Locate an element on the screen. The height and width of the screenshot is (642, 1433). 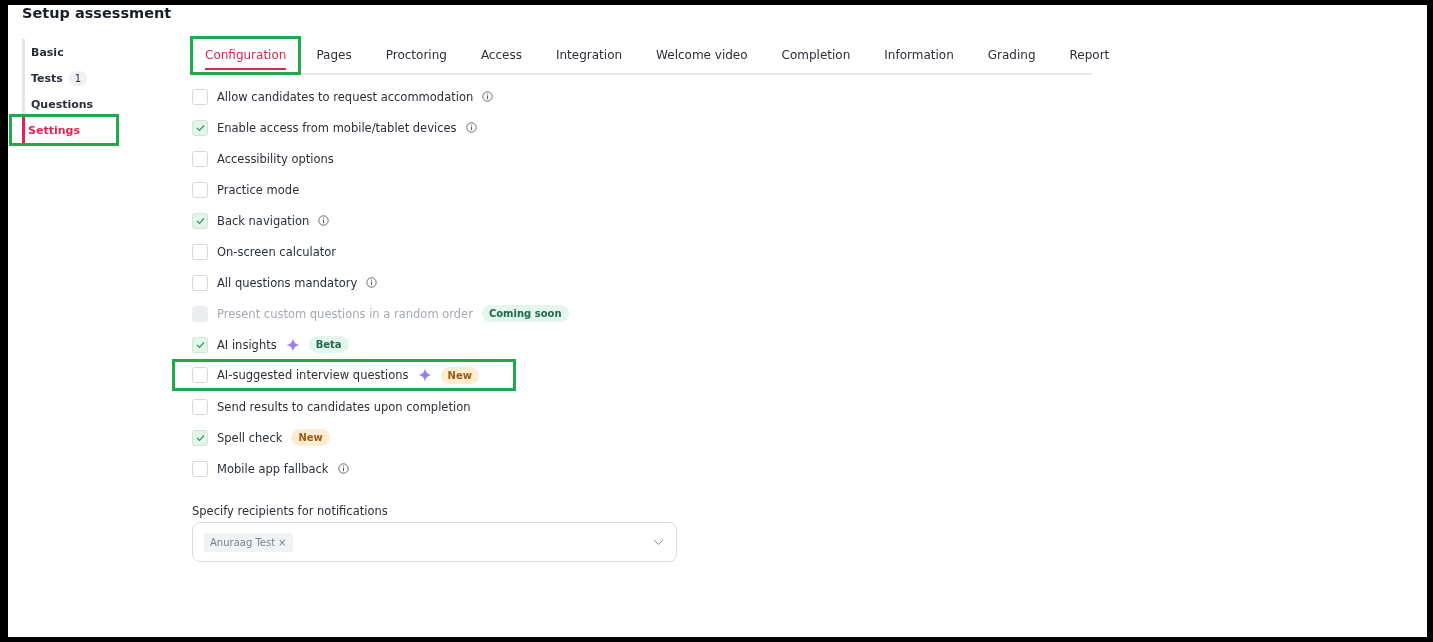
remove-button: × is located at coordinates (282, 542).